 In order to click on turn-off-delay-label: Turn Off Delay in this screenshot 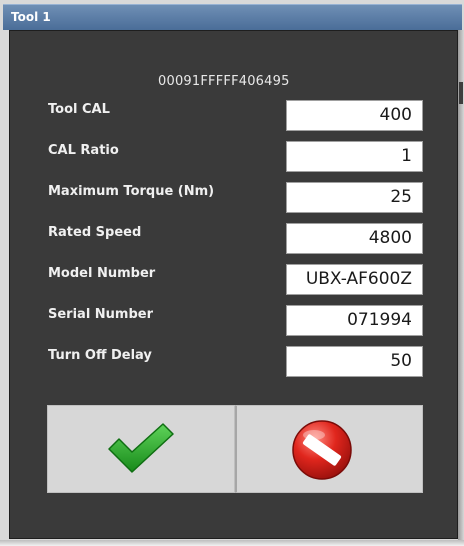, I will do `click(100, 355)`.